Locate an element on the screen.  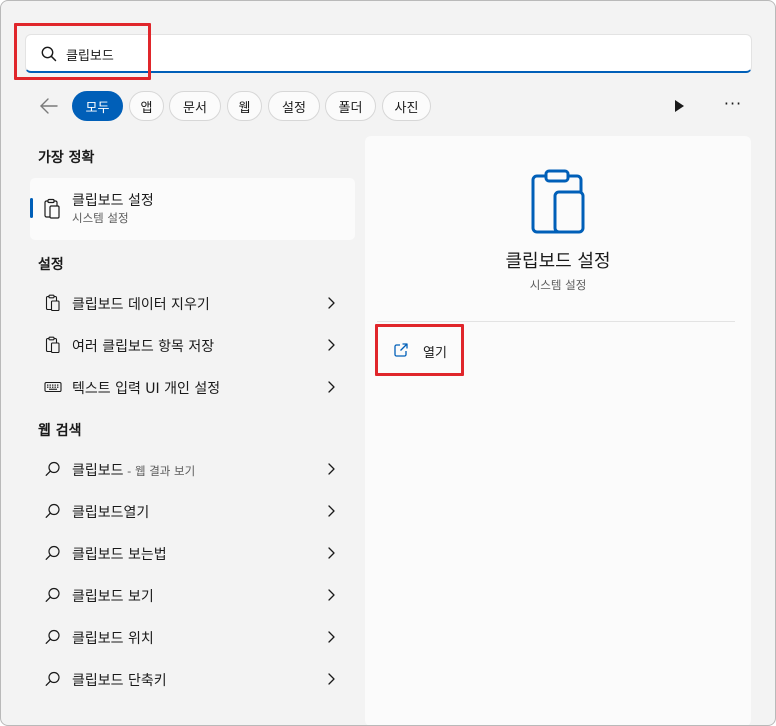
arrow-left-icon is located at coordinates (49, 106).